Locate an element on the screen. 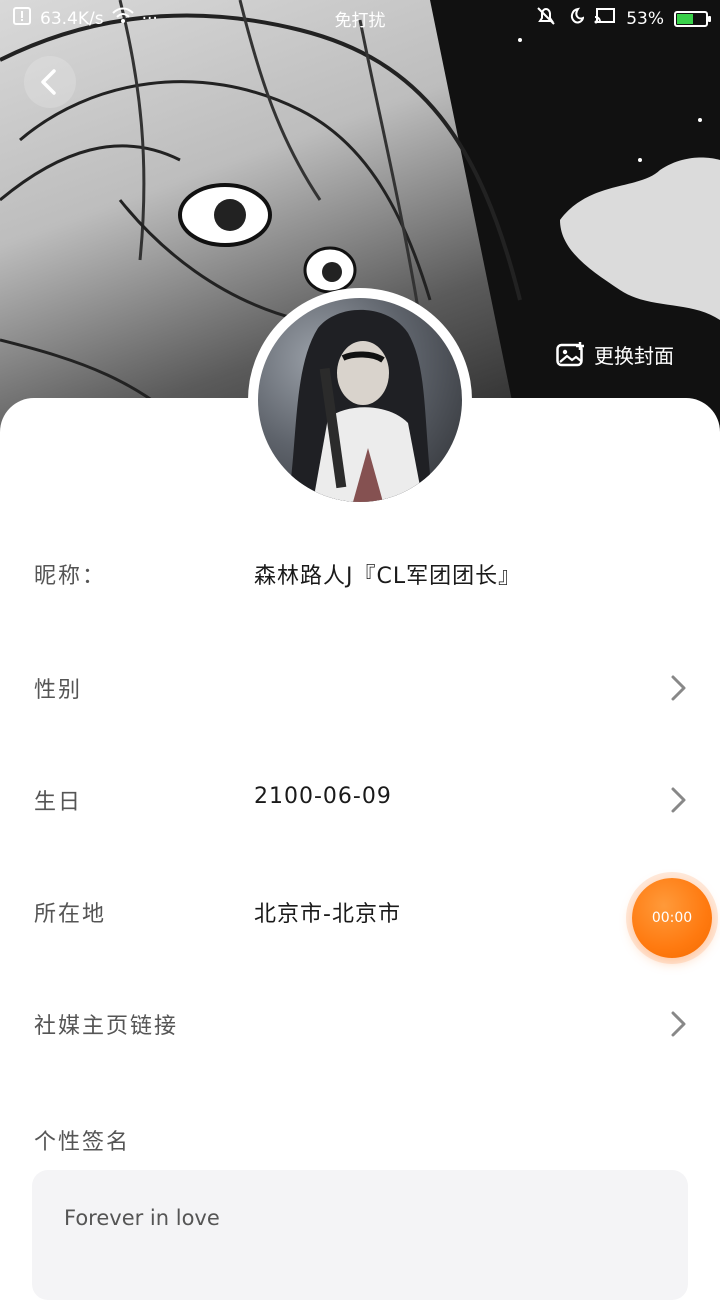 This screenshot has height=1300, width=720. timer-text: 00:00 is located at coordinates (672, 918).